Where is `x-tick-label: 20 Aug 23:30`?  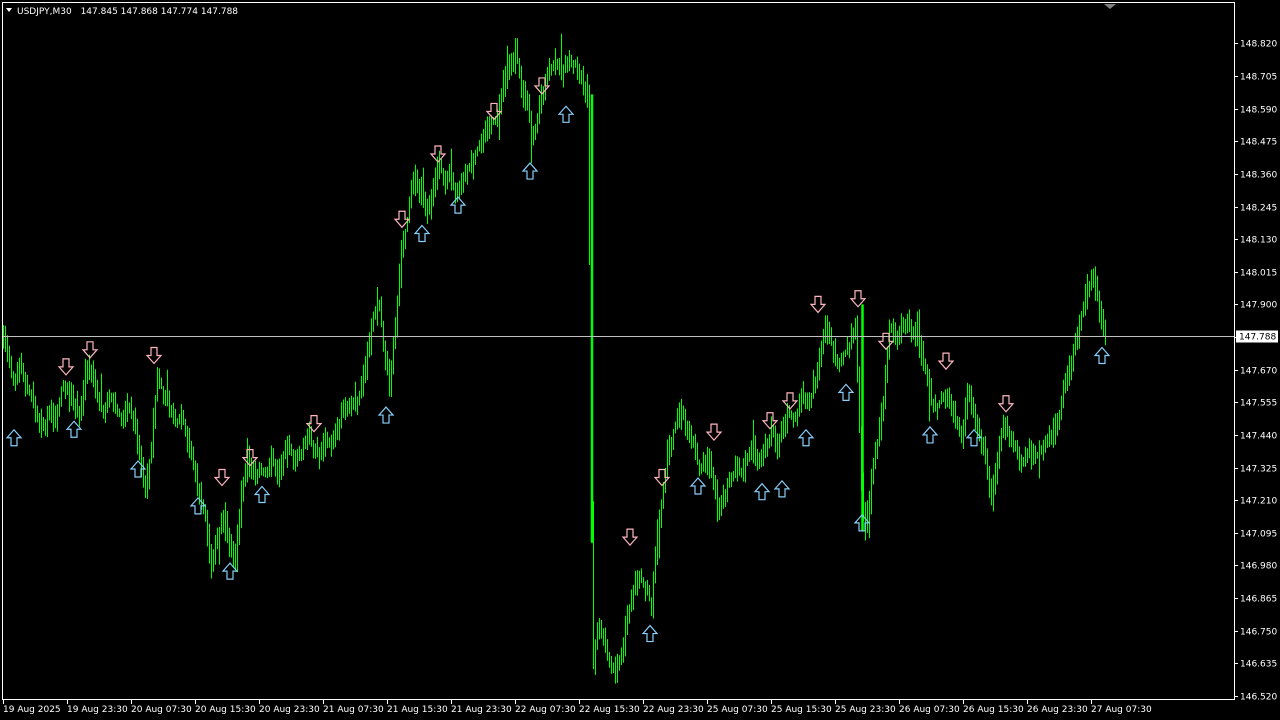
x-tick-label: 20 Aug 23:30 is located at coordinates (289, 710).